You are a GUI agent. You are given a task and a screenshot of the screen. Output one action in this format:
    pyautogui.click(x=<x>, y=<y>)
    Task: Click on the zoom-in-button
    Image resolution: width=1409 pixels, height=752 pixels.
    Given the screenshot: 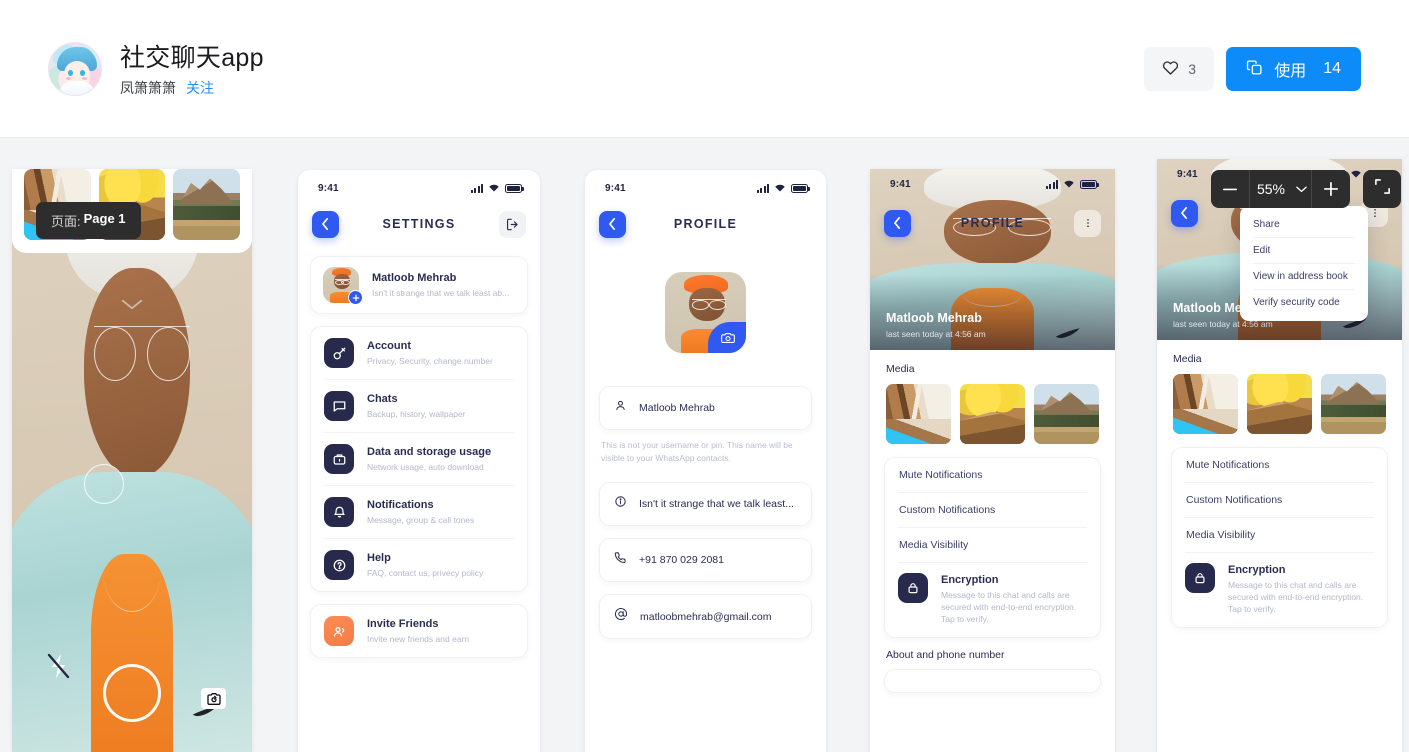 What is the action you would take?
    pyautogui.click(x=1331, y=189)
    